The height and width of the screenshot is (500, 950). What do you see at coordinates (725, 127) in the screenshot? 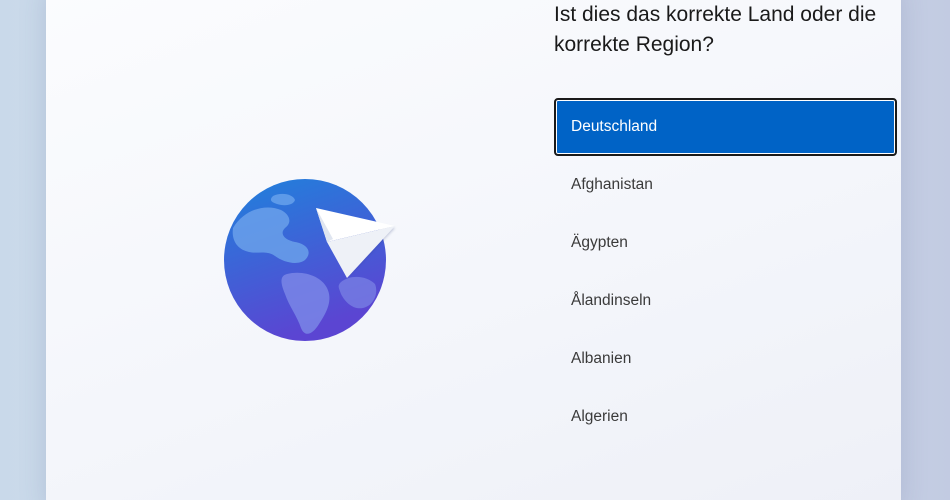
I see `list-item-selected: Deutschland` at bounding box center [725, 127].